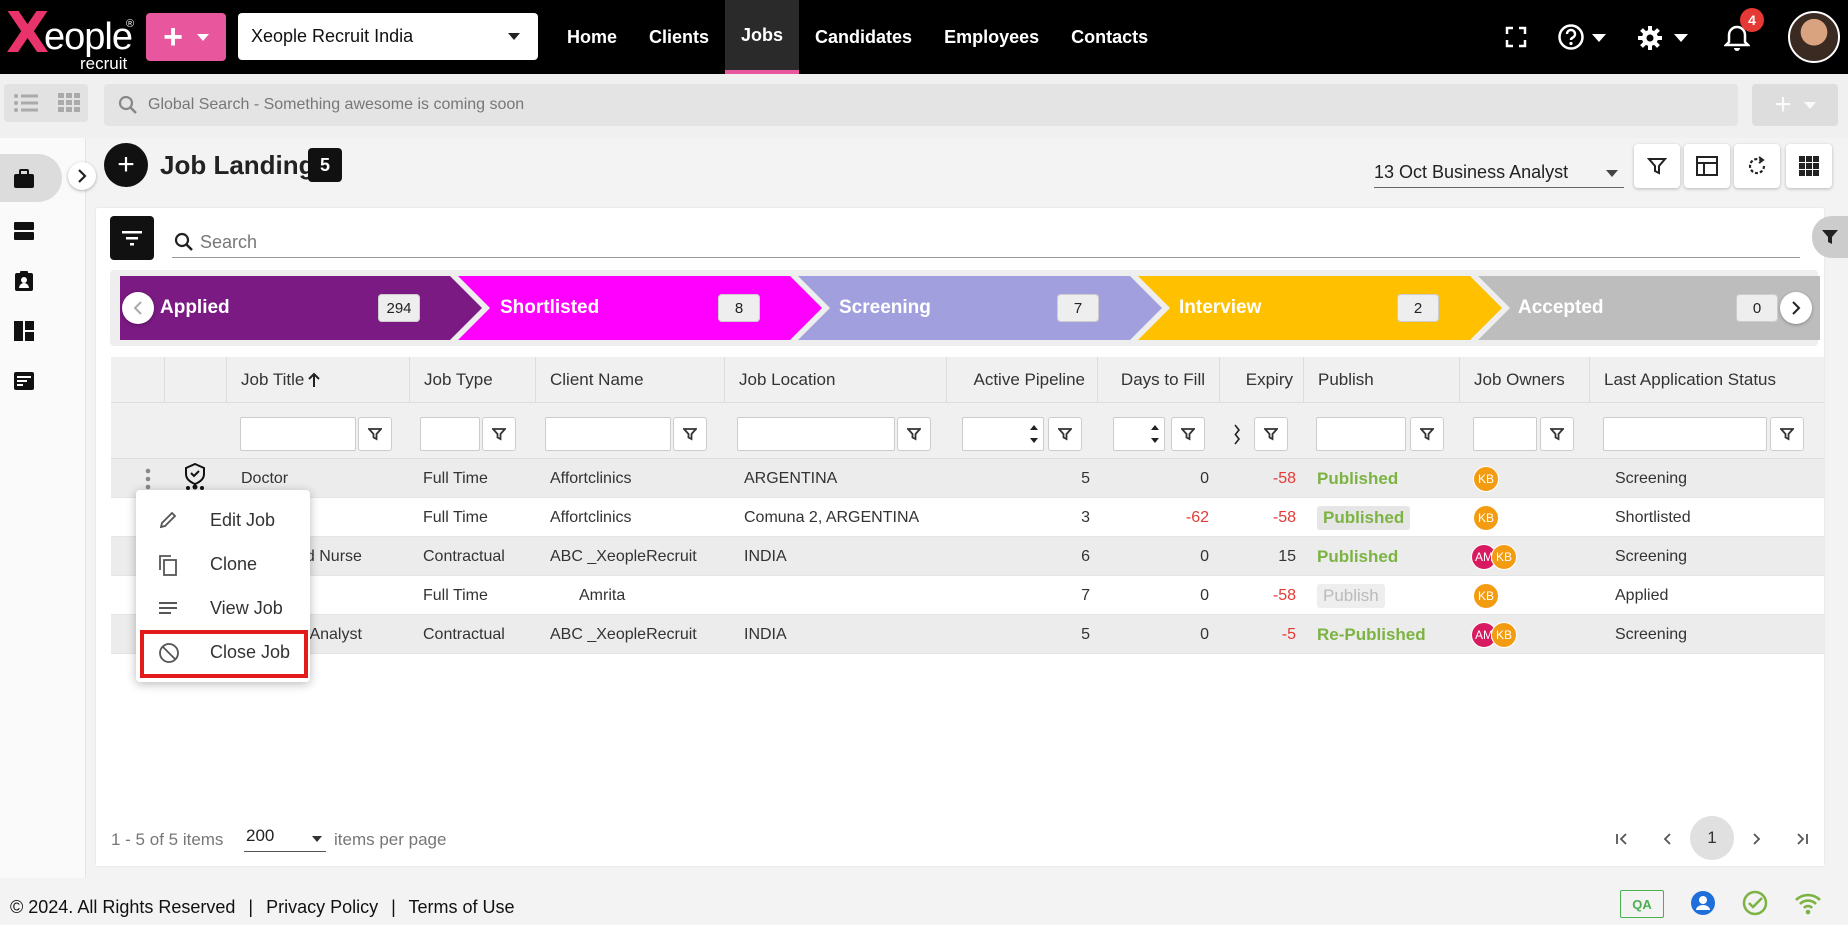 This screenshot has height=925, width=1848. Describe the element at coordinates (1371, 635) in the screenshot. I see `publish-status: Re-Published` at that location.